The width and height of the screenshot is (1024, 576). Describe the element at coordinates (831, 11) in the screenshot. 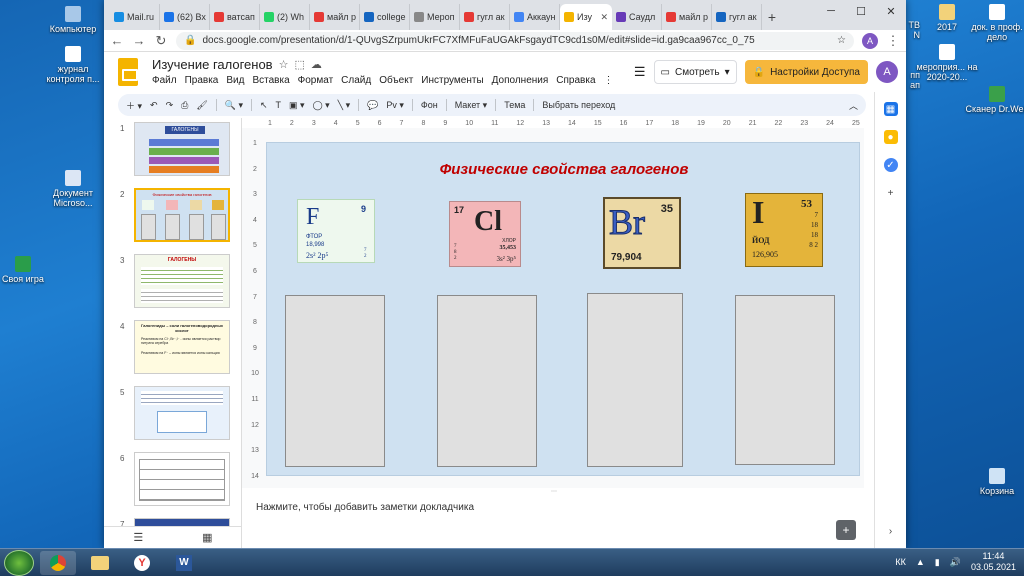

I see `minimize-button: ─` at that location.